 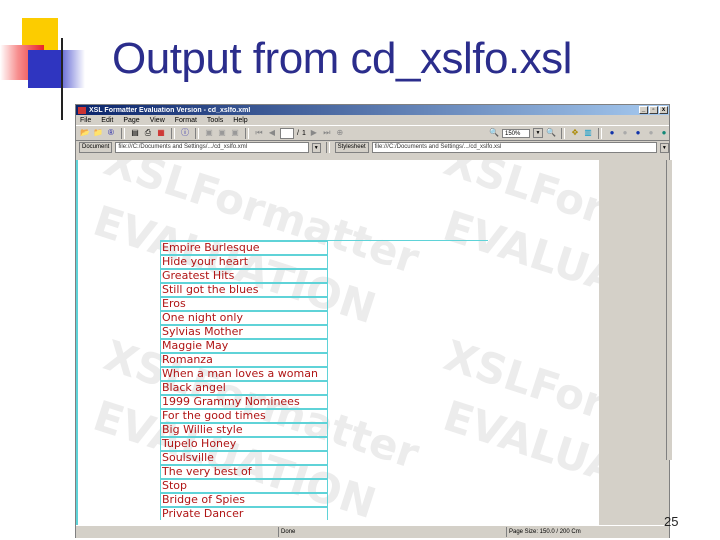 I want to click on cd-title-row: Greatest Hits, so click(x=244, y=275).